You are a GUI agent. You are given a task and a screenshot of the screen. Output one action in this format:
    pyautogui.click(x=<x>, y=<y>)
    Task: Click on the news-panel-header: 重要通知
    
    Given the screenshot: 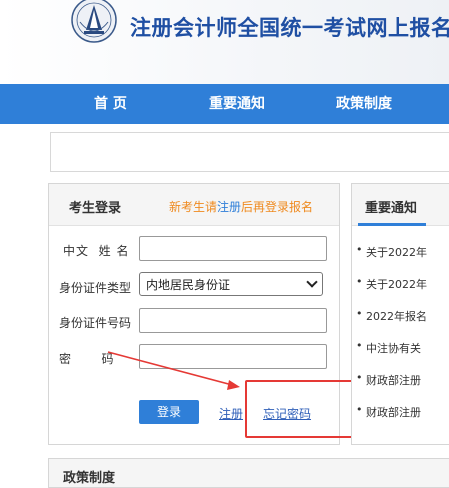 What is the action you would take?
    pyautogui.click(x=400, y=205)
    